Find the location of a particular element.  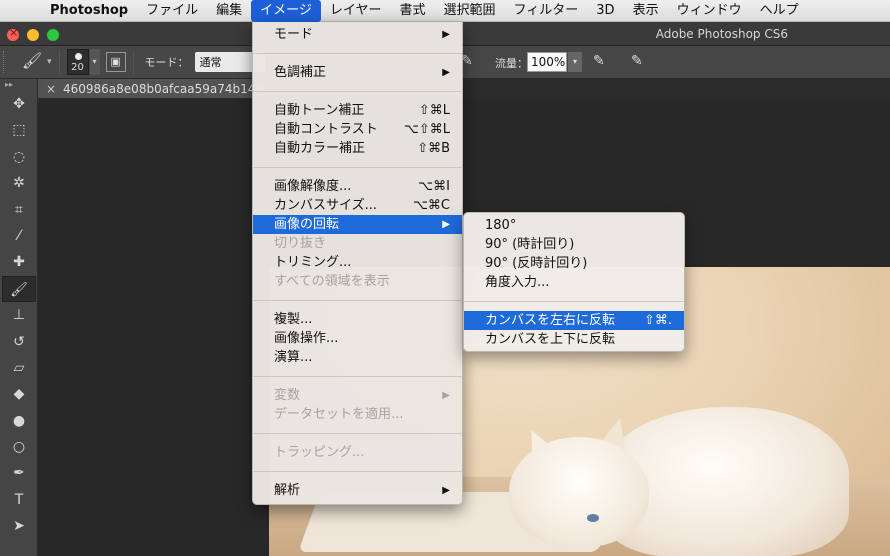

close-icon: × is located at coordinates (51, 89).